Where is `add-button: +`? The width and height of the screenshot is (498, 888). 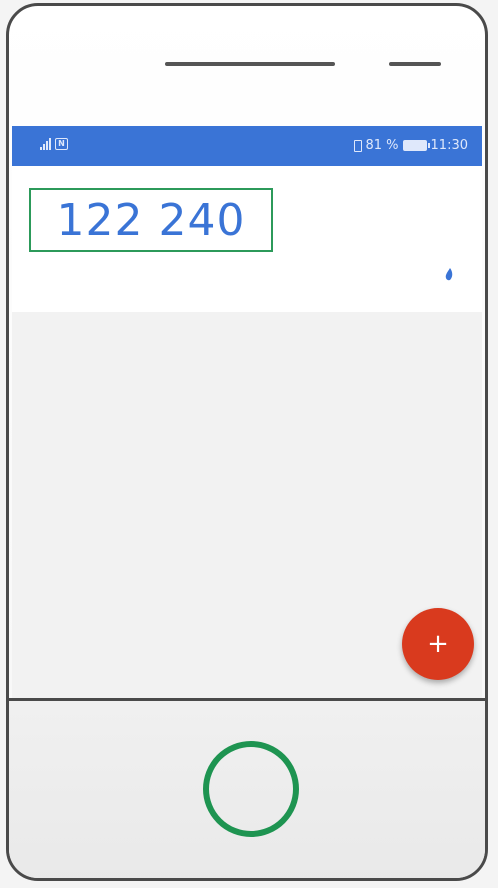 add-button: + is located at coordinates (438, 644).